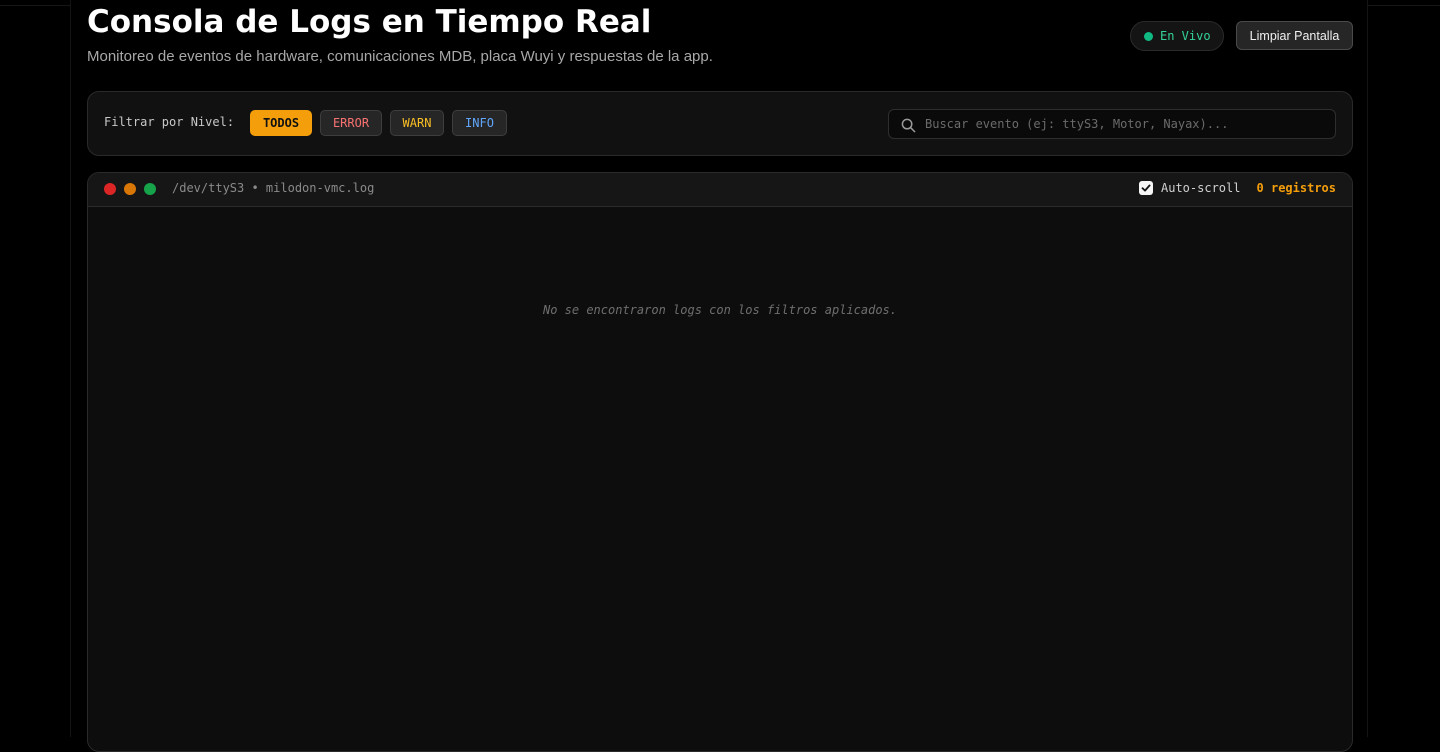 This screenshot has height=752, width=1440. What do you see at coordinates (720, 123) in the screenshot?
I see `filter-panel: Filtrar por Nivel: TODOS ERROR WARN INFO` at bounding box center [720, 123].